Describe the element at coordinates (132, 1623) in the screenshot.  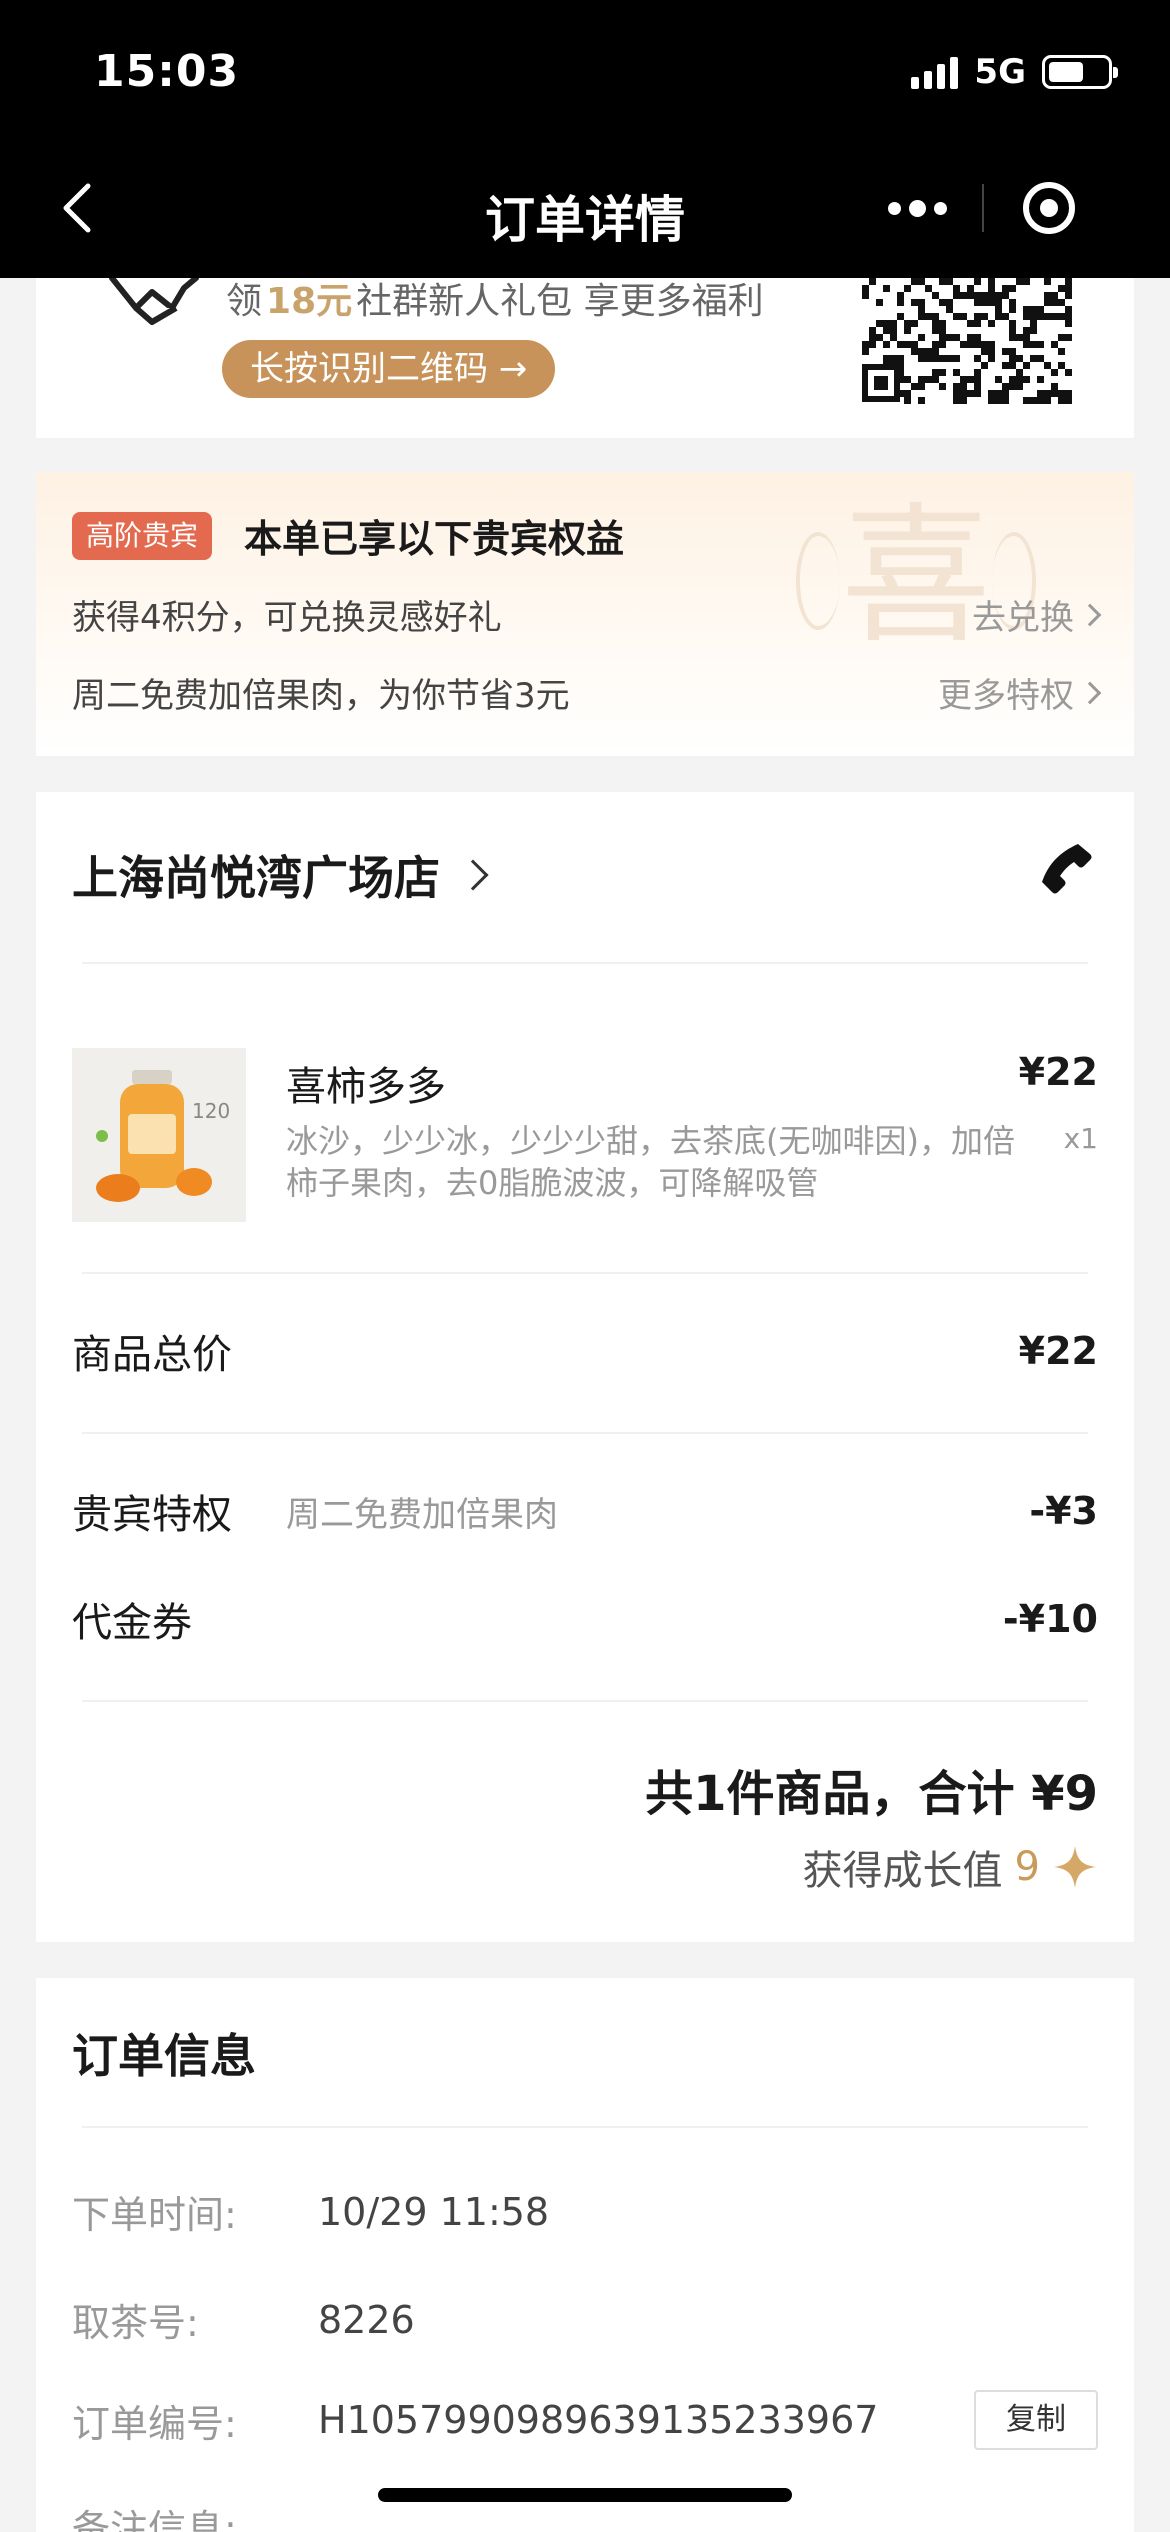
I see `voucher-label: 代金券` at that location.